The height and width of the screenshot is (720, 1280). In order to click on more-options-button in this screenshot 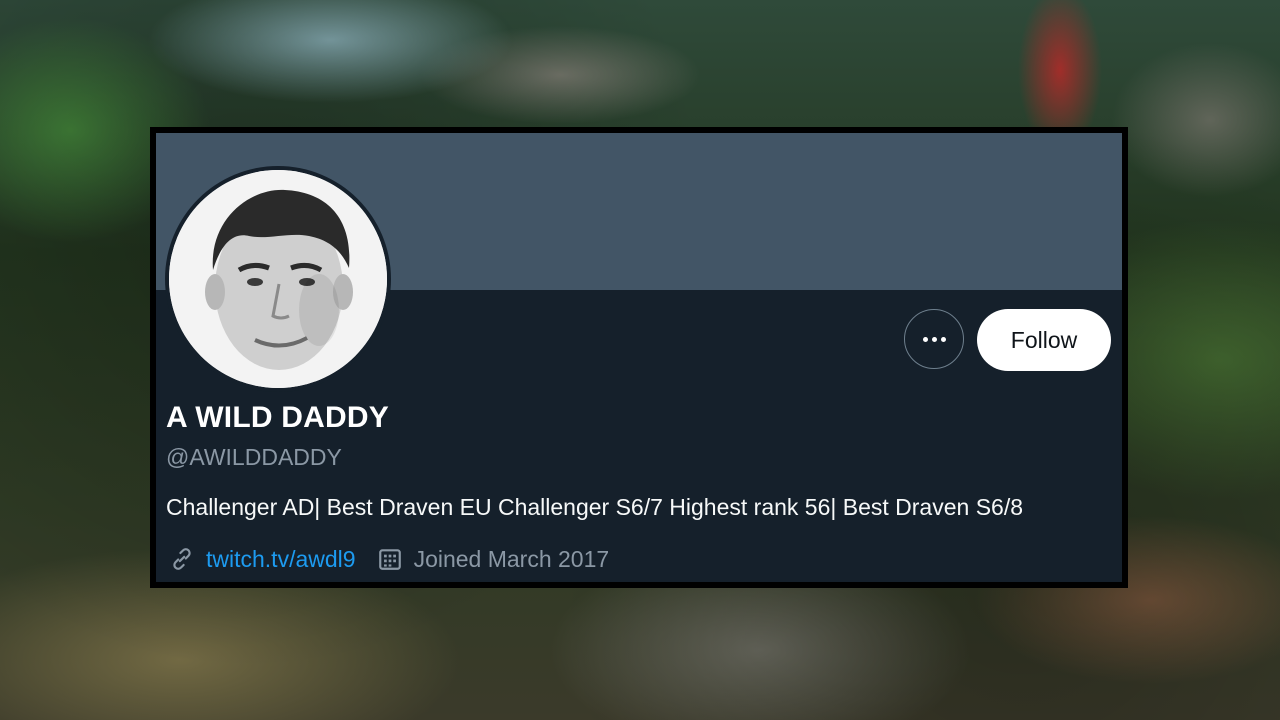, I will do `click(934, 339)`.